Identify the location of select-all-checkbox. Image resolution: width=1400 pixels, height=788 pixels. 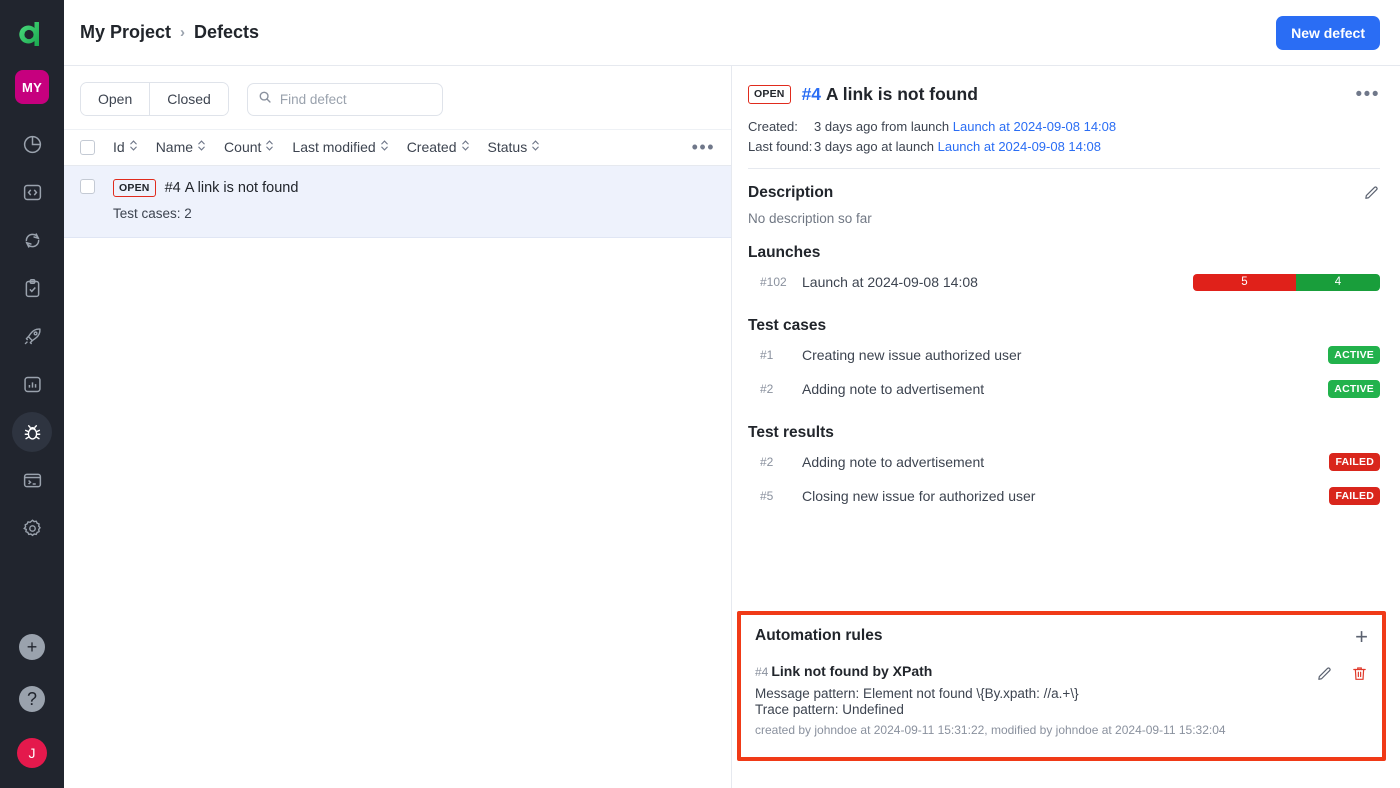
(87, 147).